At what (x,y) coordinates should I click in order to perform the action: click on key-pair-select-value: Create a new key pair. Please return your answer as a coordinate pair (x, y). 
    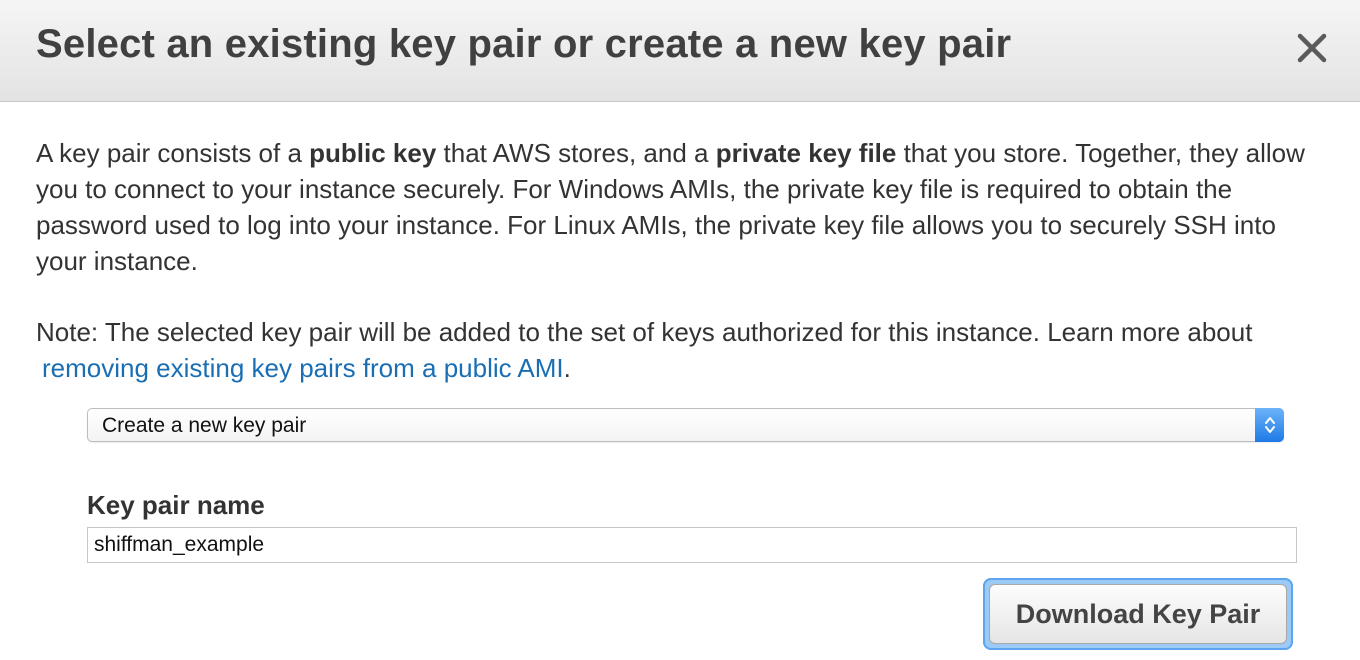
    Looking at the image, I should click on (204, 425).